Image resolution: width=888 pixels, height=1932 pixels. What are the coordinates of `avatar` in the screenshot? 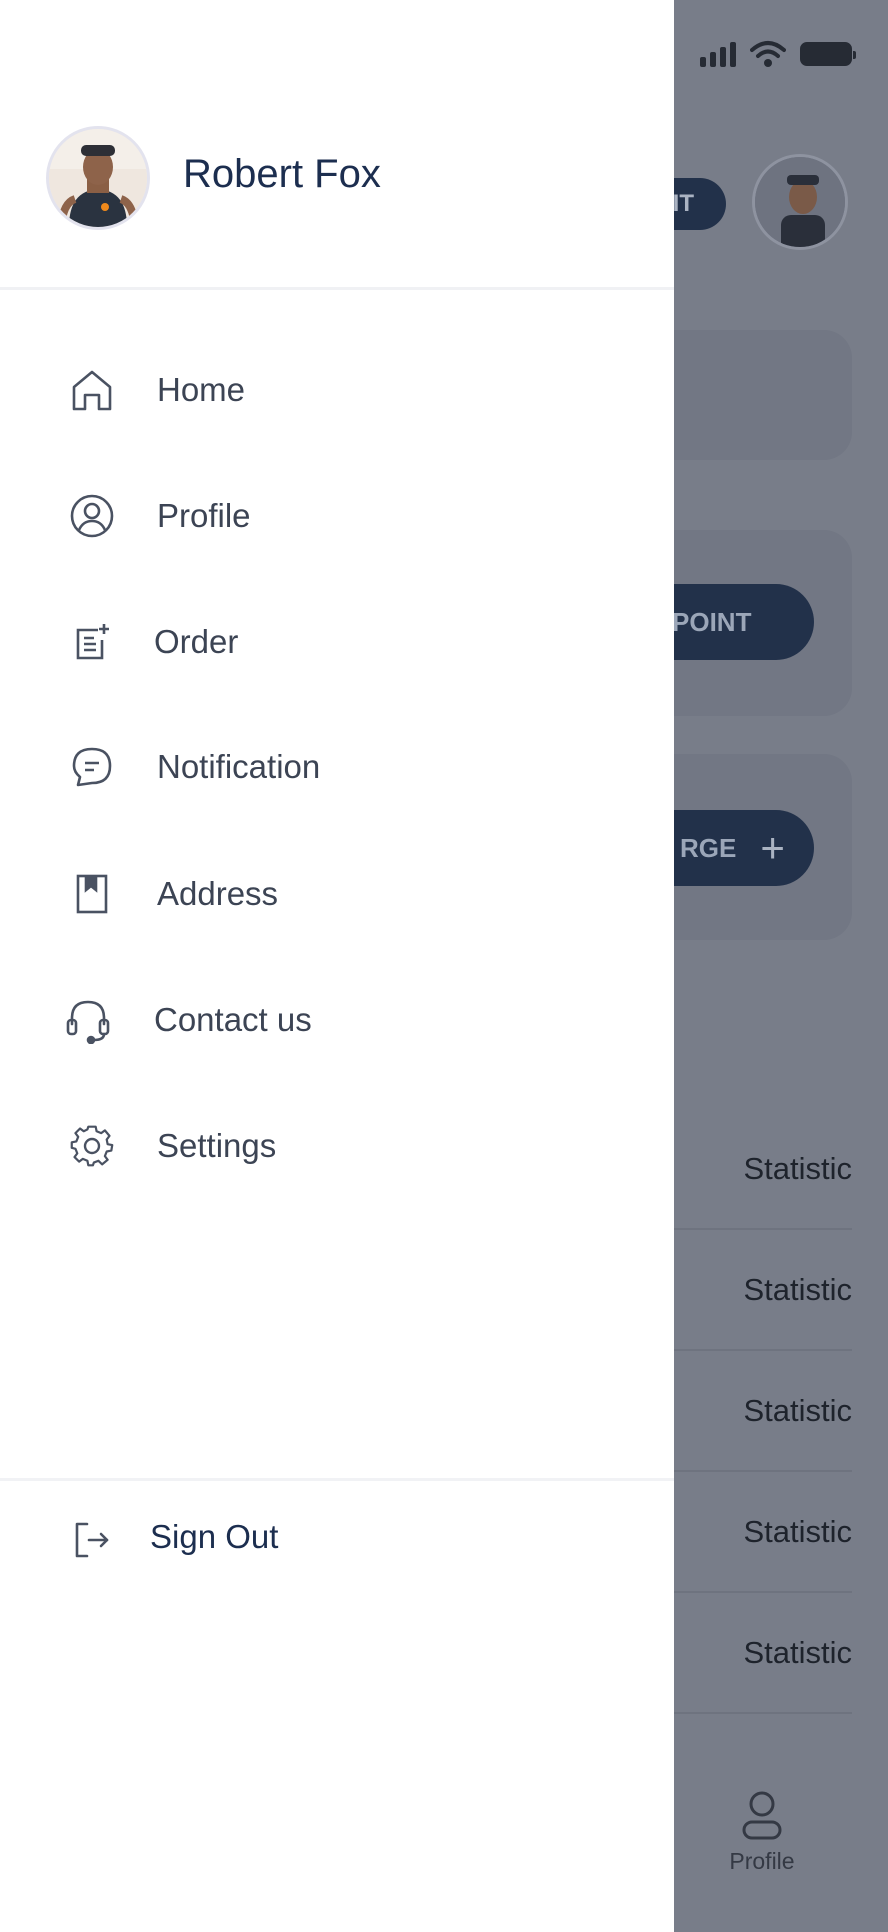 It's located at (98, 178).